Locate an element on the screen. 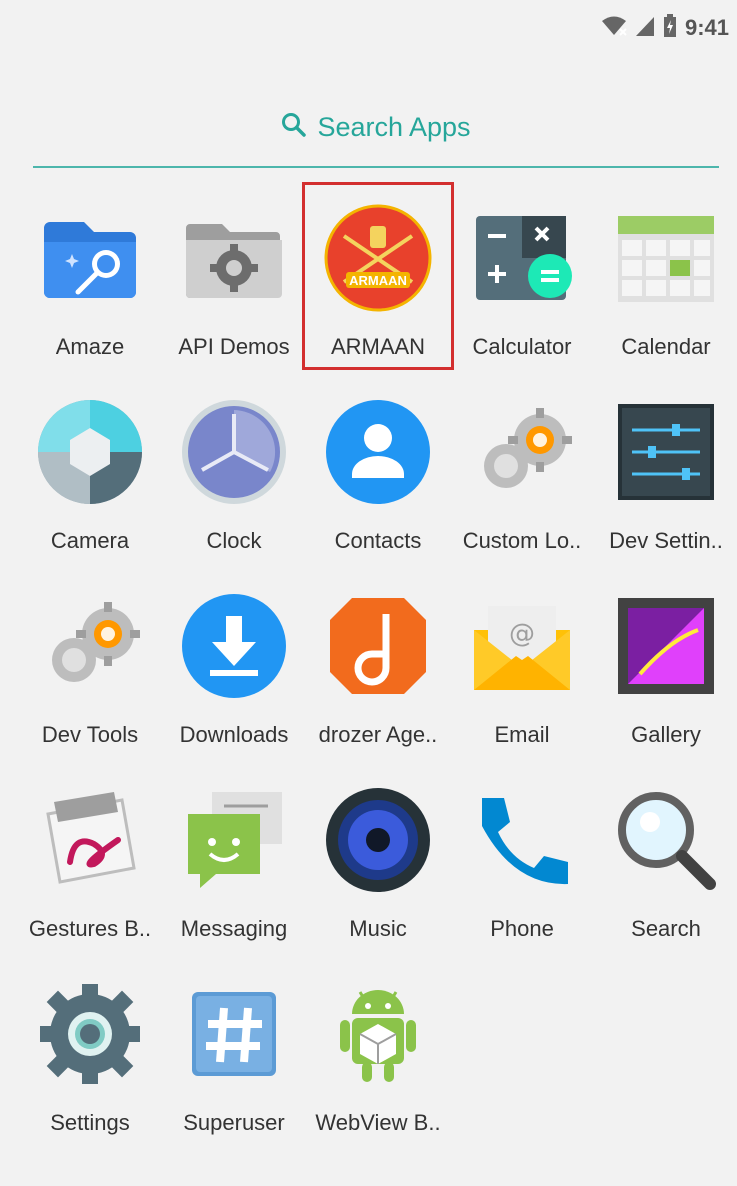  app-camera: Camera is located at coordinates (90, 487).